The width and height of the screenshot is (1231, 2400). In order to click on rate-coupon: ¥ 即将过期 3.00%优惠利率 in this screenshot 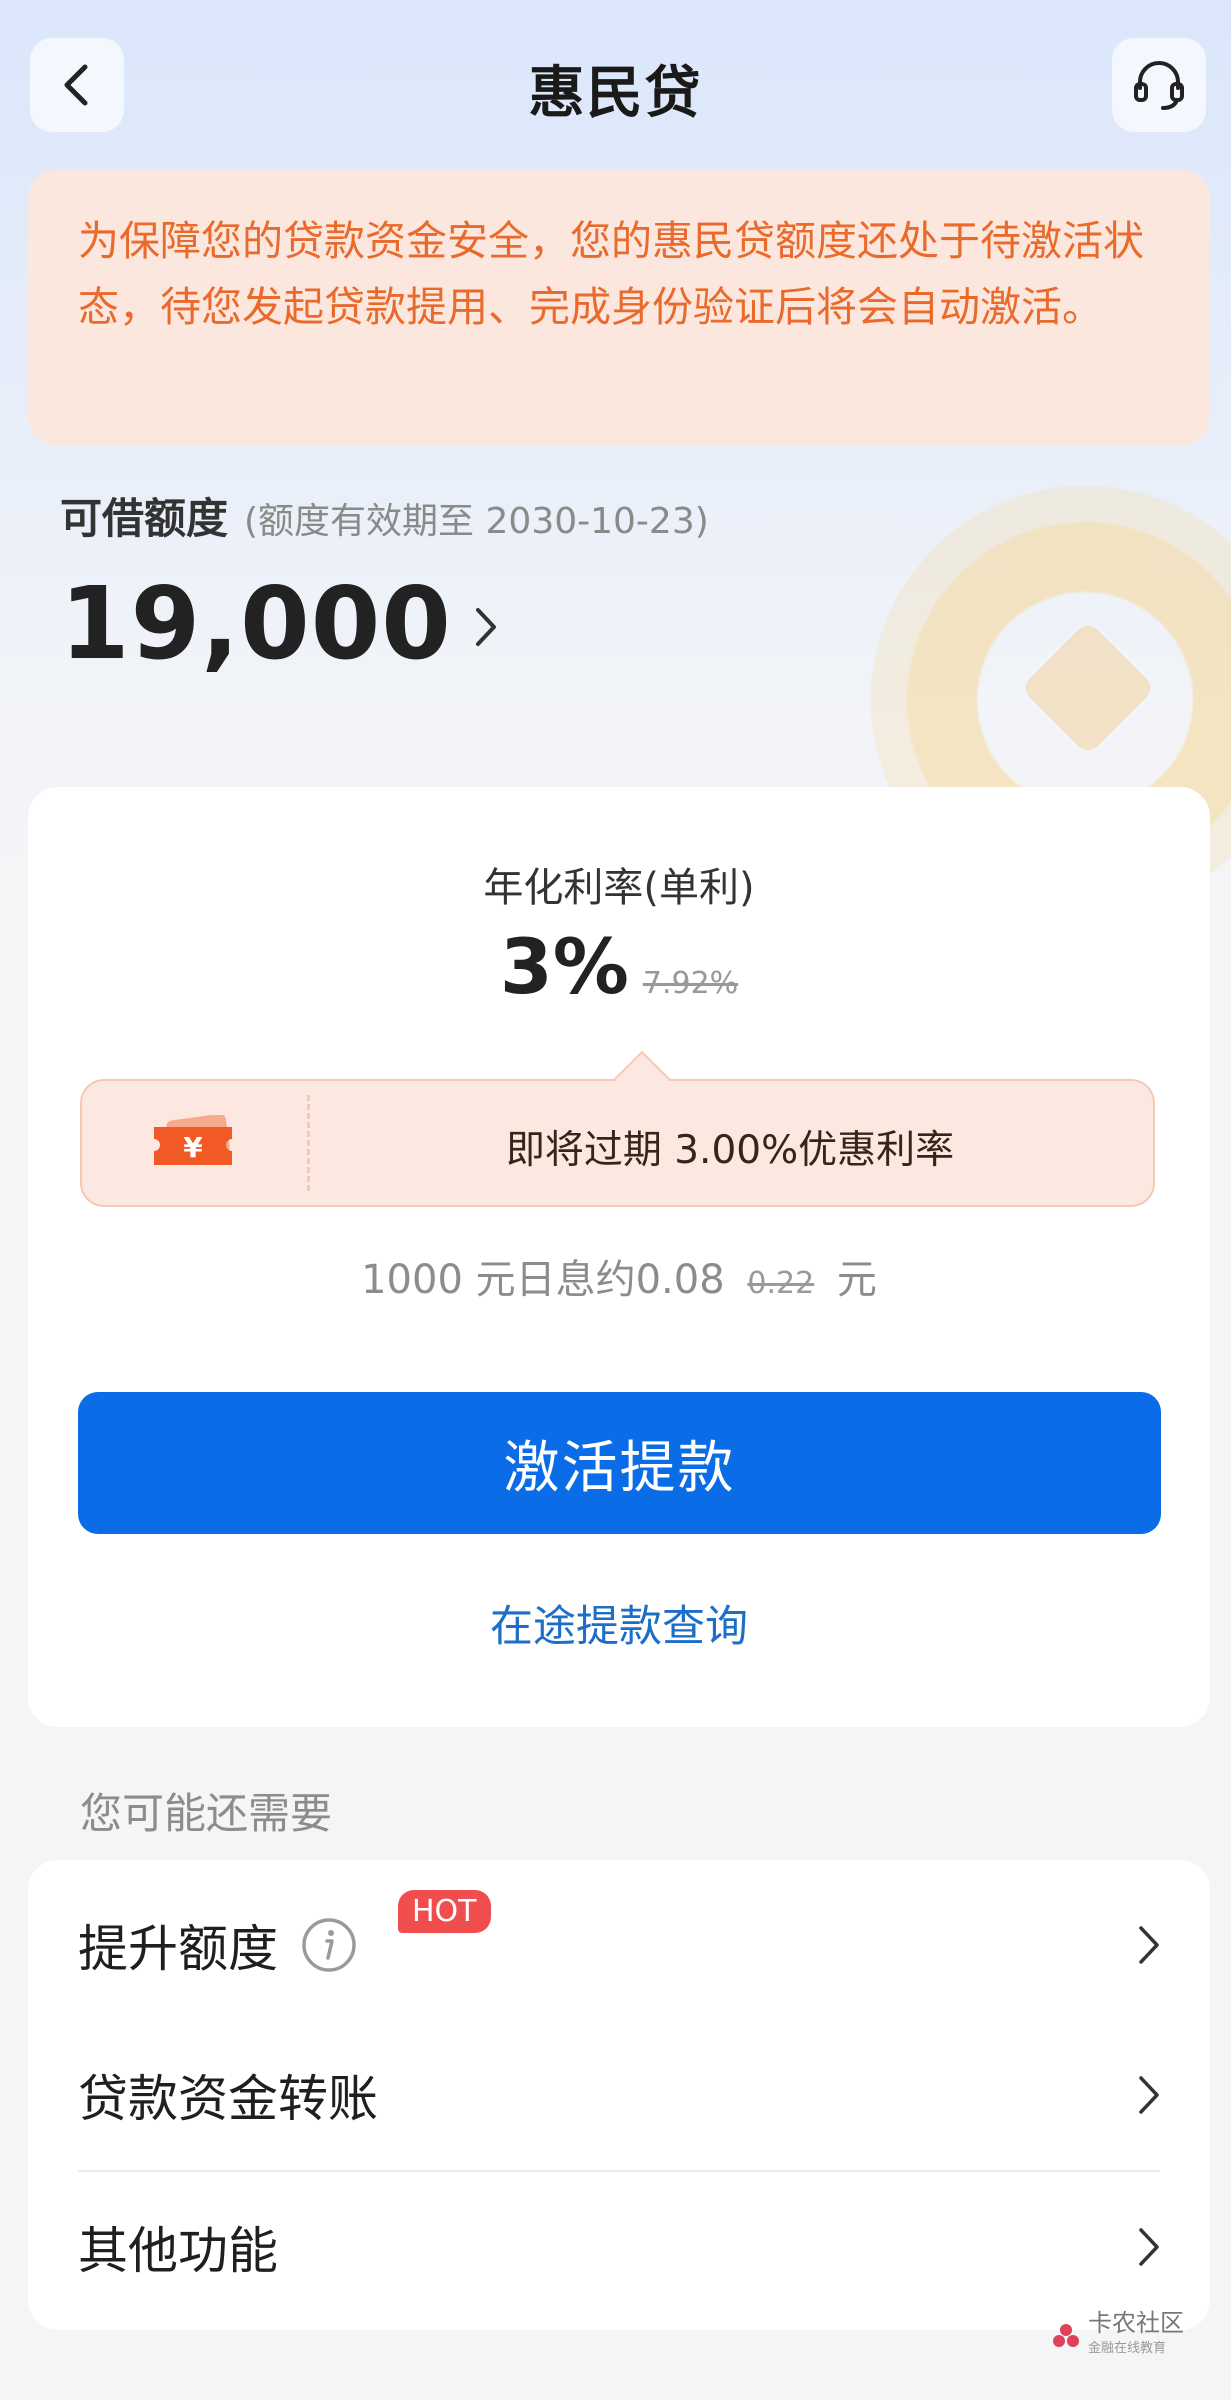, I will do `click(617, 1128)`.